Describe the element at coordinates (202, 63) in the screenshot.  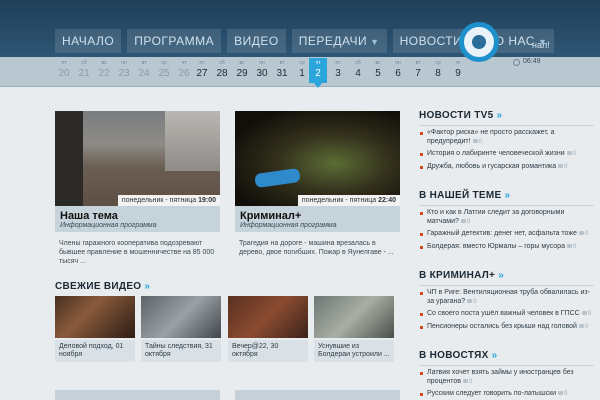
I see `weekday-label: пт` at that location.